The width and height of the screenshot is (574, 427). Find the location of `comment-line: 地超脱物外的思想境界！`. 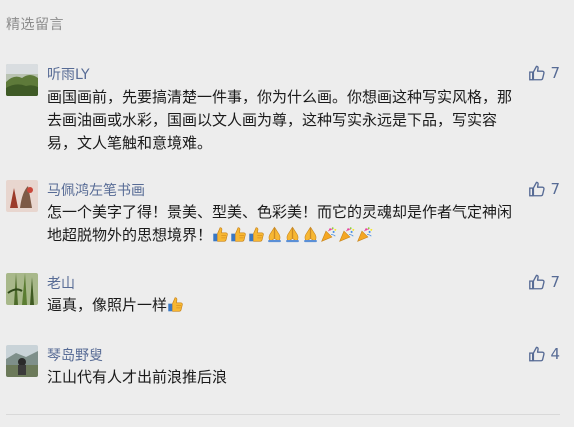

comment-line: 地超脱物外的思想境界！ is located at coordinates (306, 235).